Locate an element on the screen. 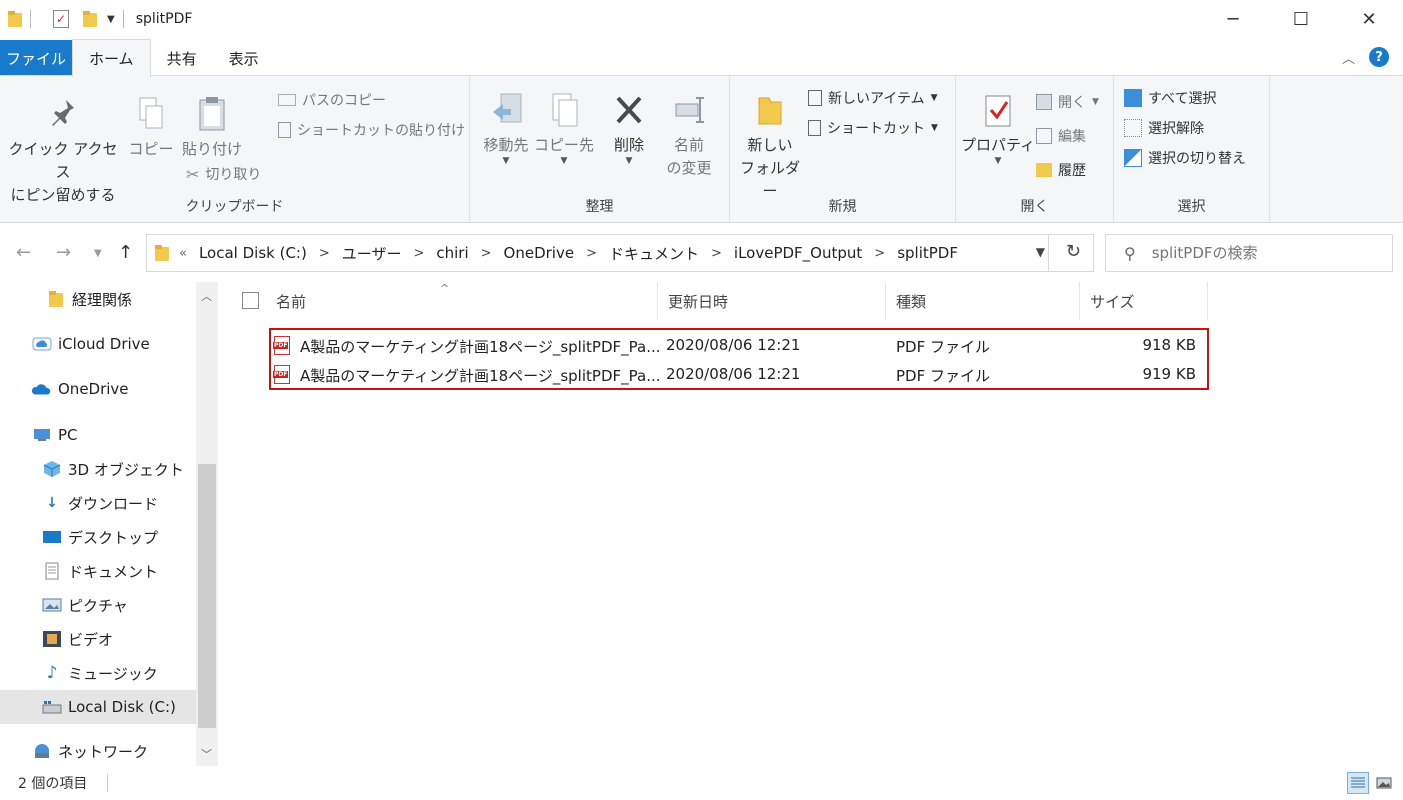 The height and width of the screenshot is (800, 1403). nav-item-label: ミュージック is located at coordinates (113, 673).